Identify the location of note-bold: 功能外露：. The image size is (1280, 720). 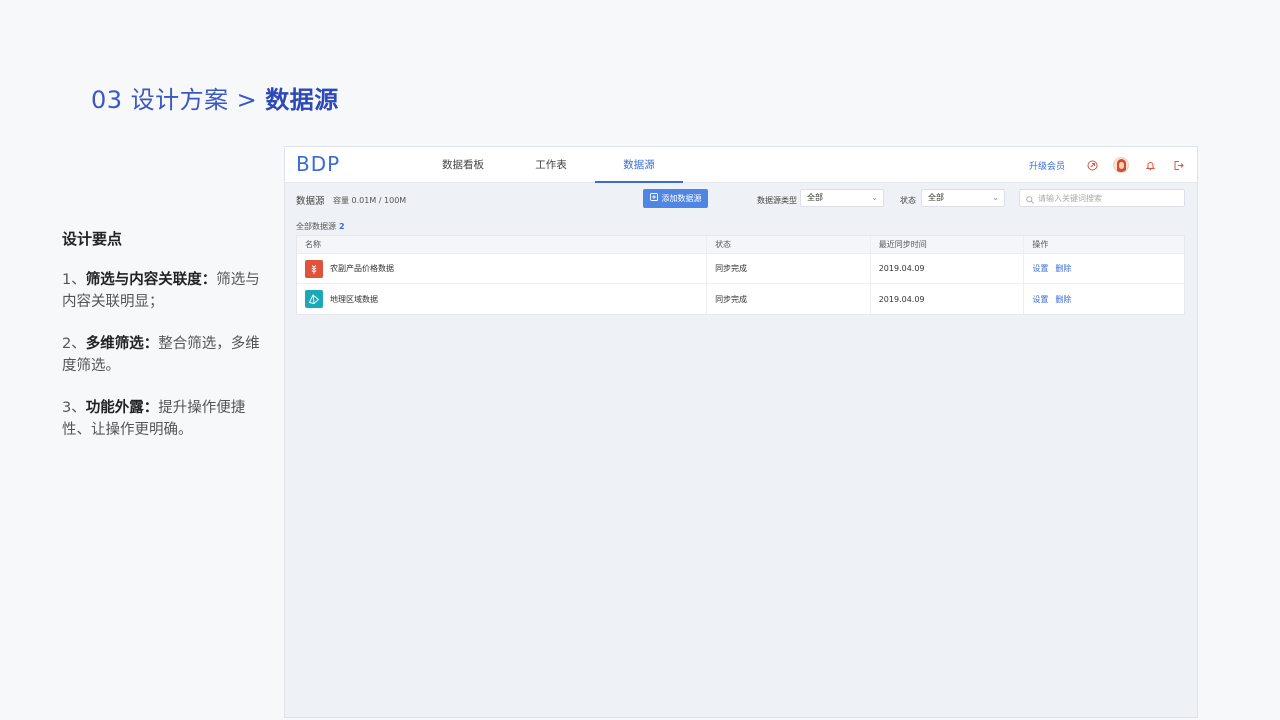
(122, 408).